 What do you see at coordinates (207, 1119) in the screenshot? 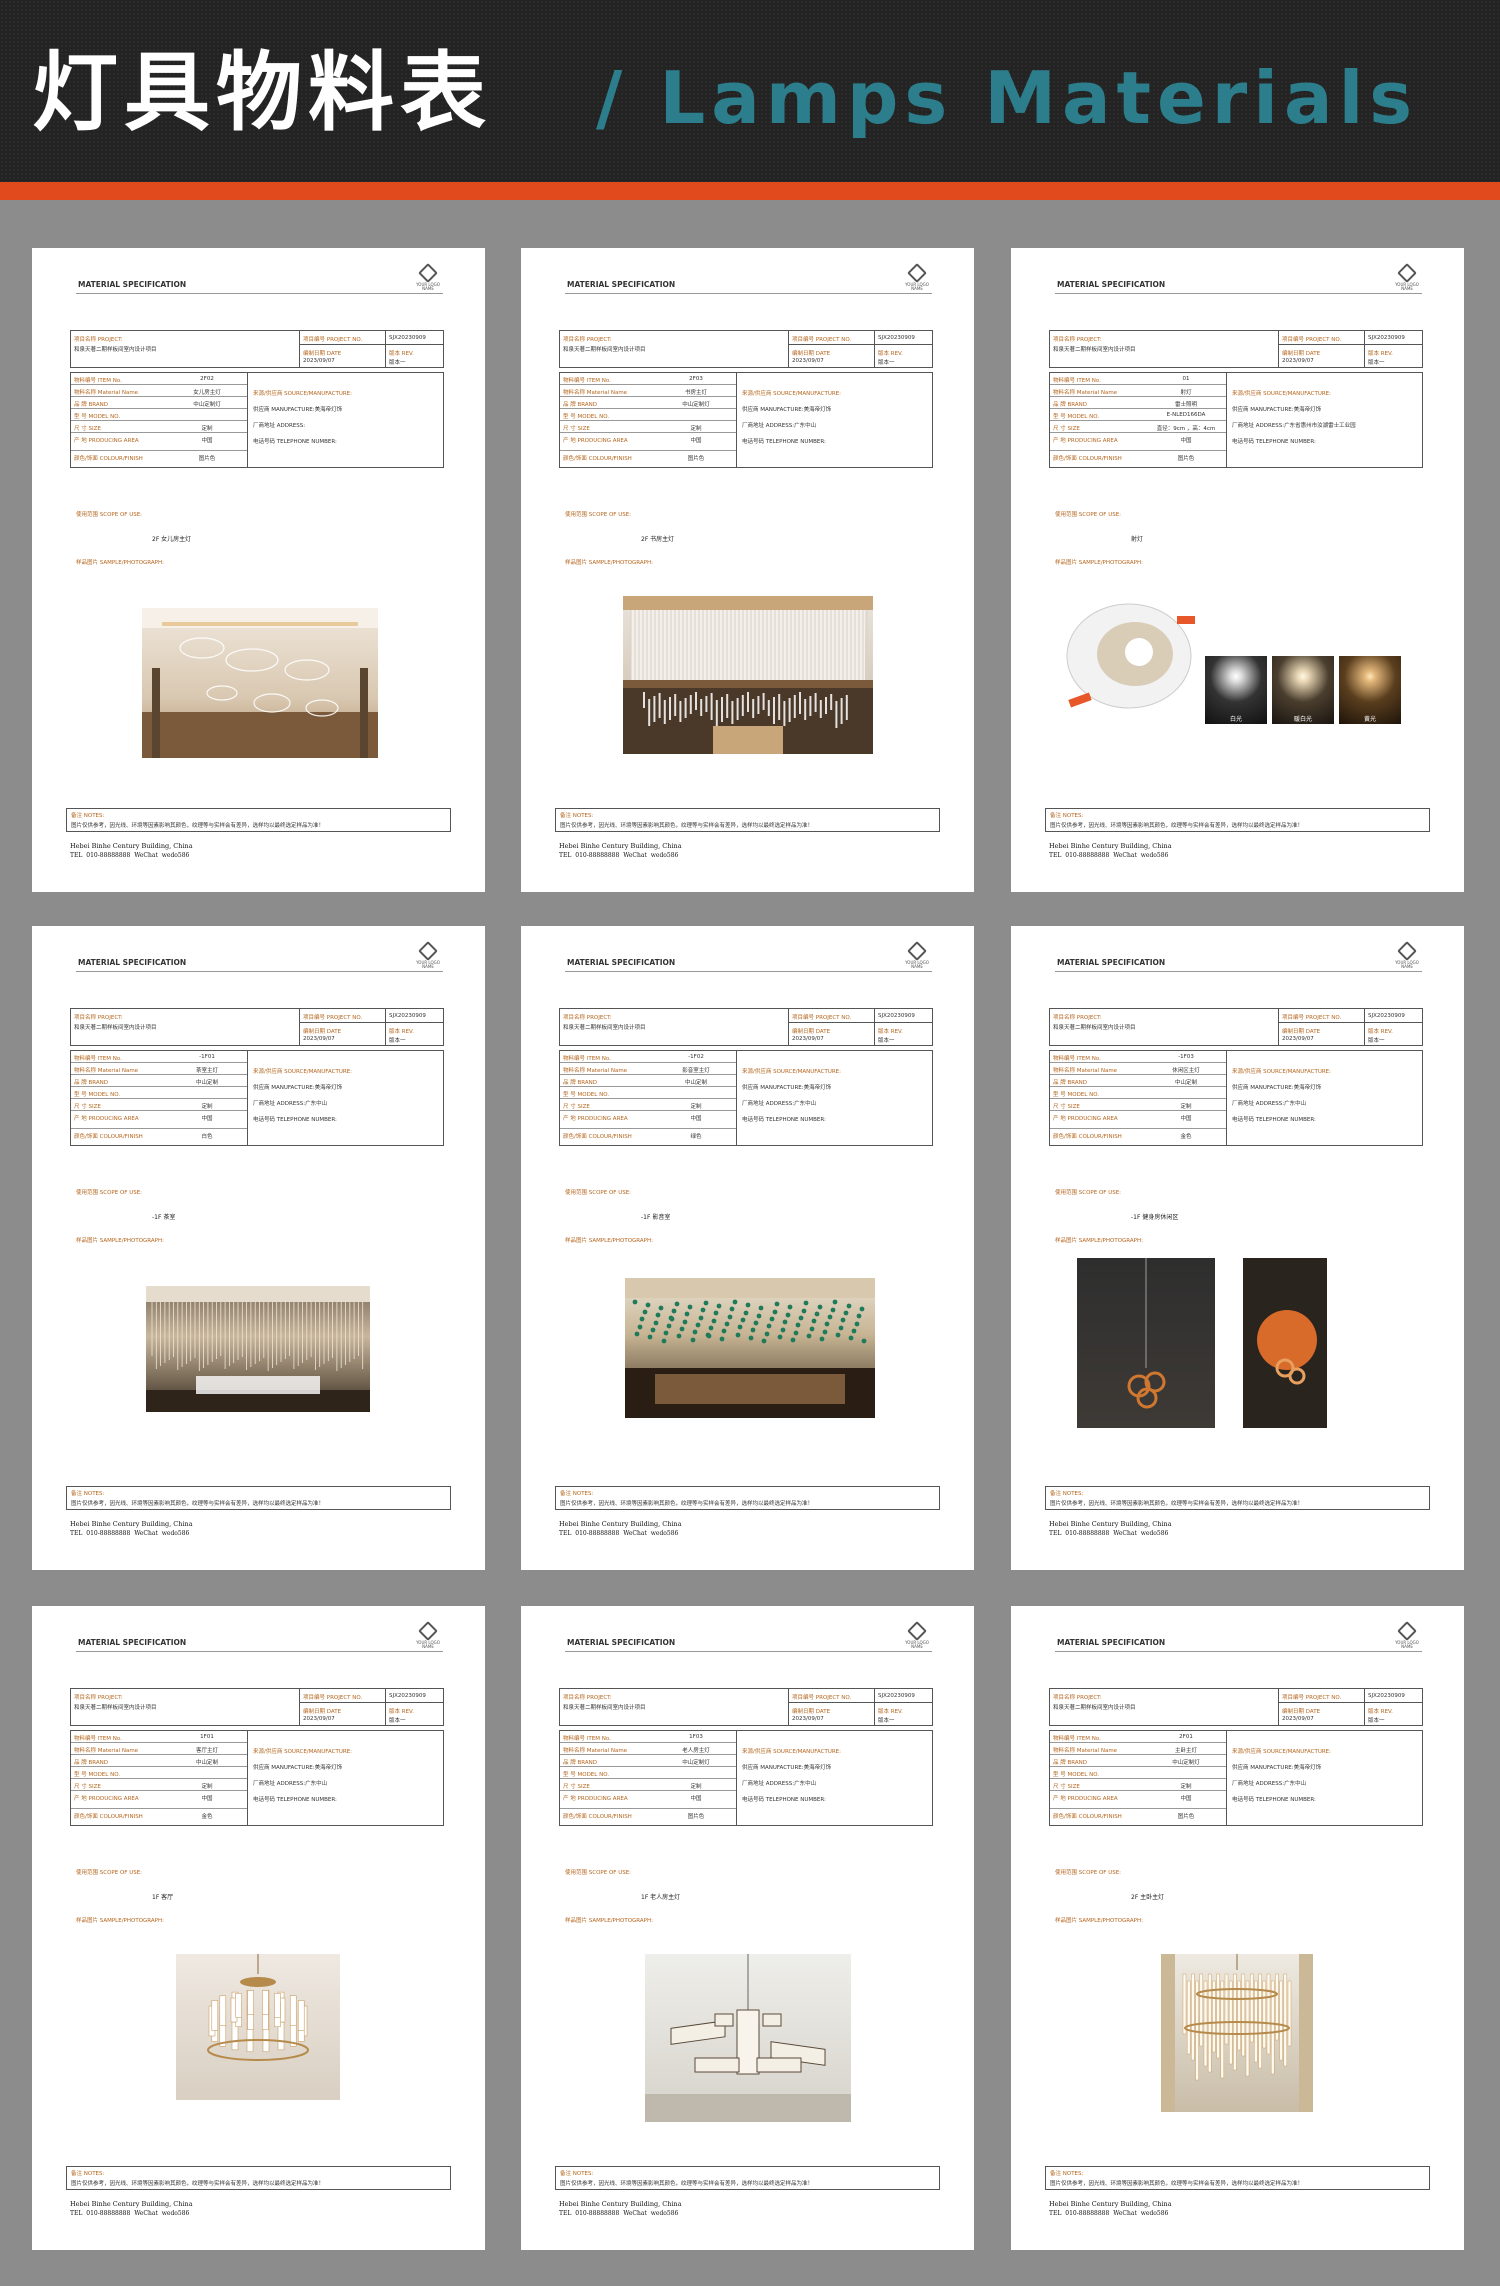
I see `area-value: 中国` at bounding box center [207, 1119].